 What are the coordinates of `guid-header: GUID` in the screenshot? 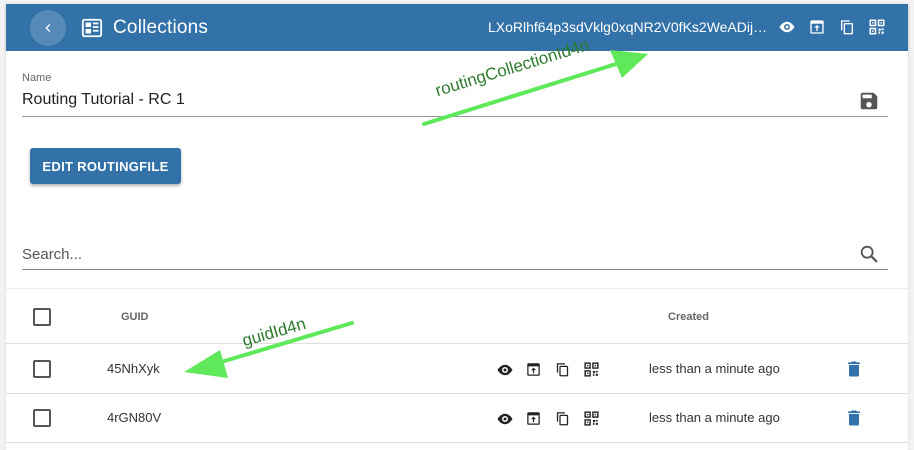 It's located at (135, 317).